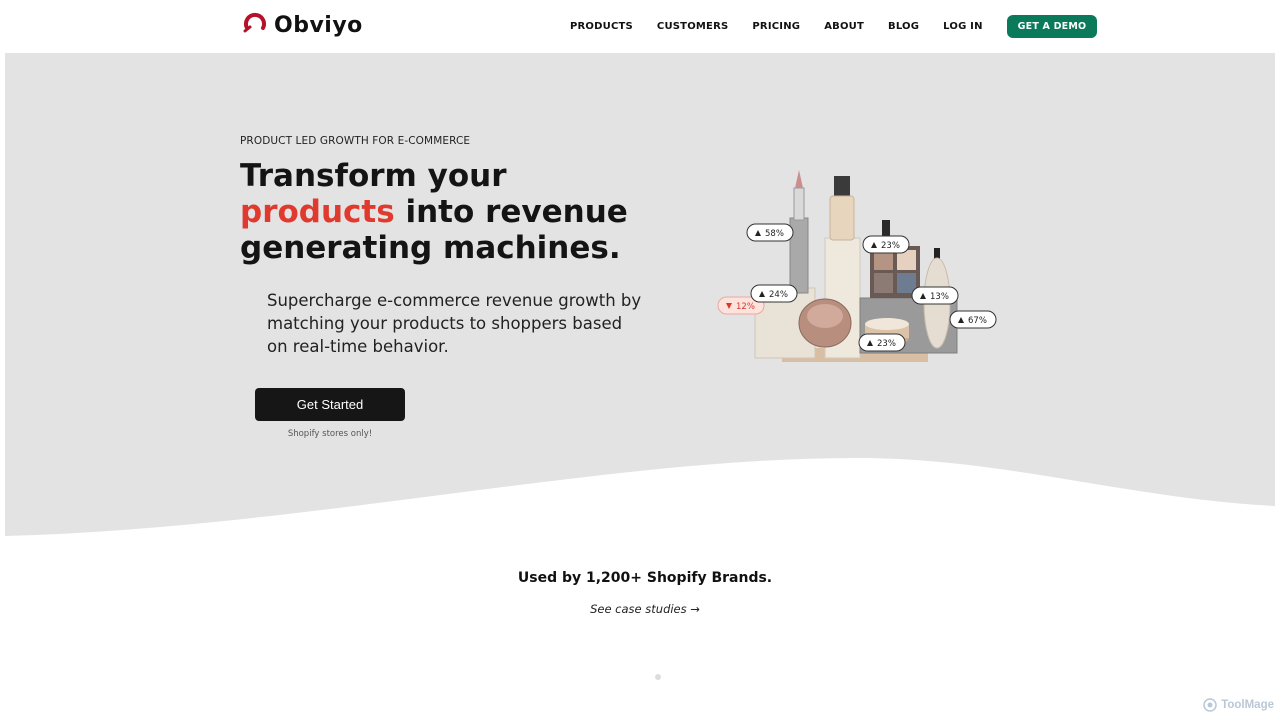 This screenshot has width=1280, height=720. I want to click on cta-note: Shopify stores only!, so click(330, 434).